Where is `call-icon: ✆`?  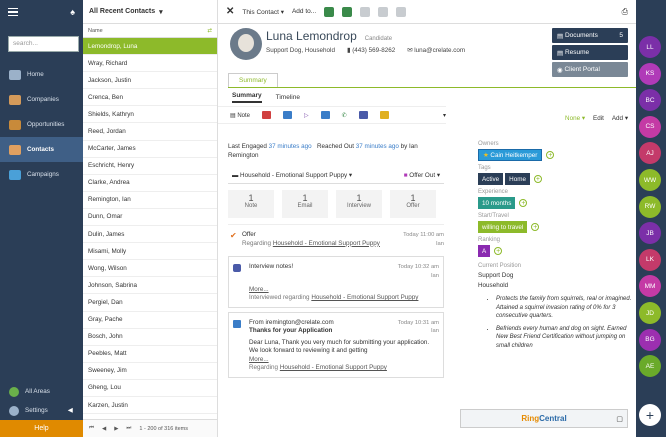
call-icon: ✆ is located at coordinates (344, 115).